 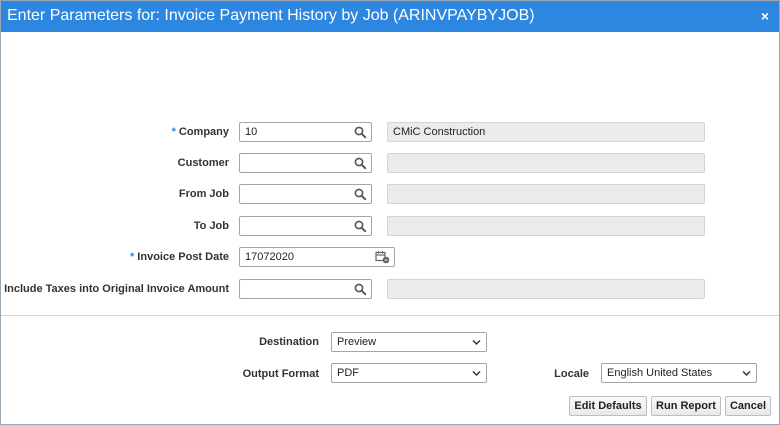 I want to click on to-job-description, so click(x=546, y=226).